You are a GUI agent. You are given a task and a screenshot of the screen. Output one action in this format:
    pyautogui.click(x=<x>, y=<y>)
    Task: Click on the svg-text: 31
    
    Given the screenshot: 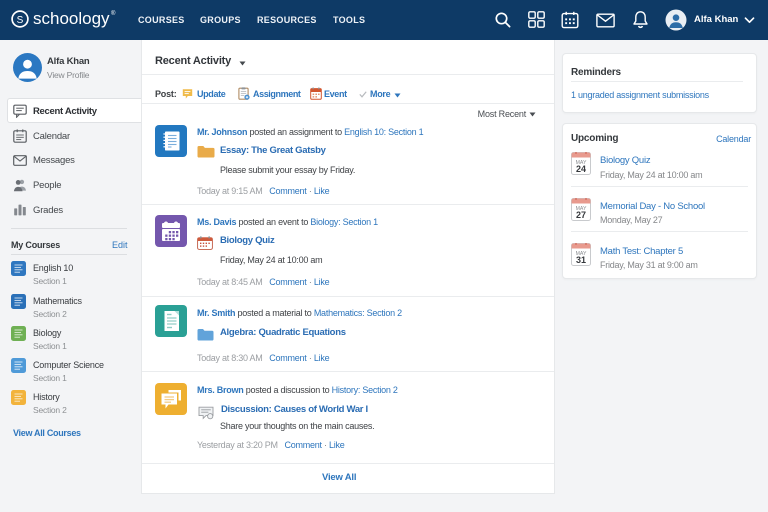 What is the action you would take?
    pyautogui.click(x=581, y=260)
    